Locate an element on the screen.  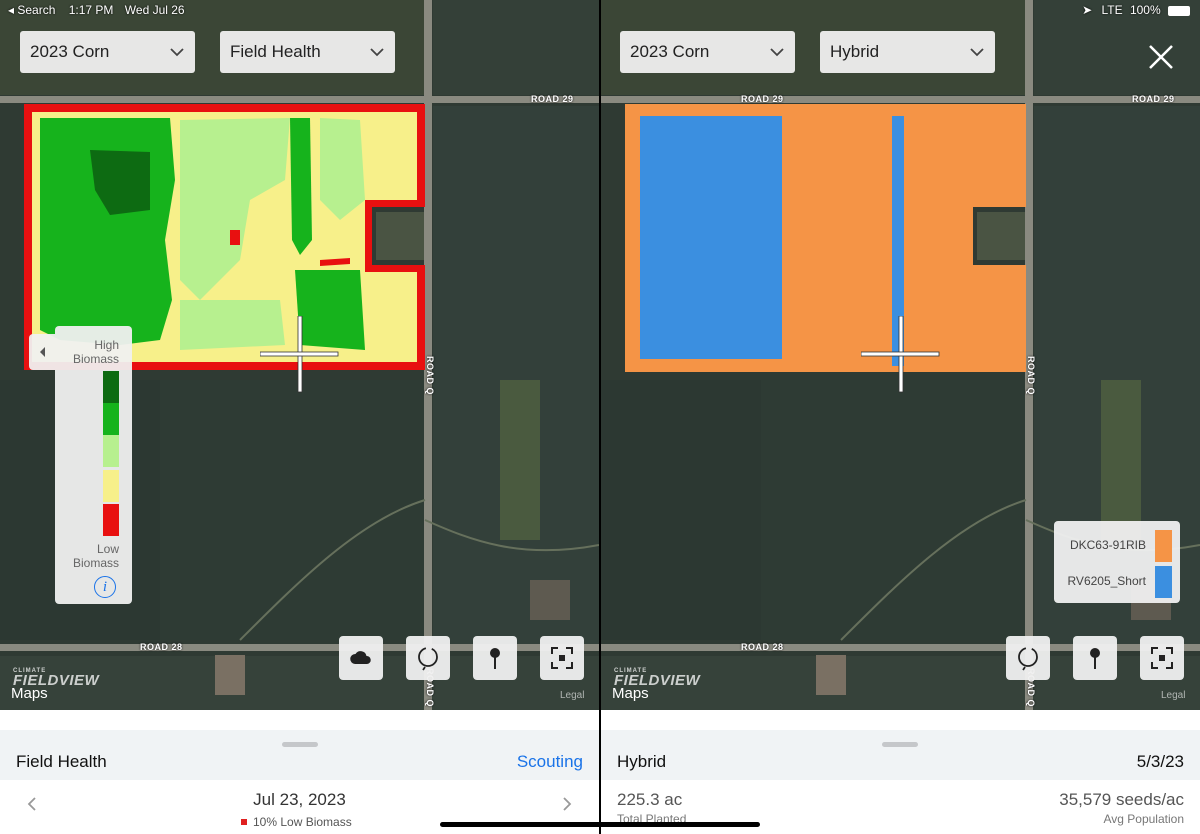
weather-button is located at coordinates (361, 658).